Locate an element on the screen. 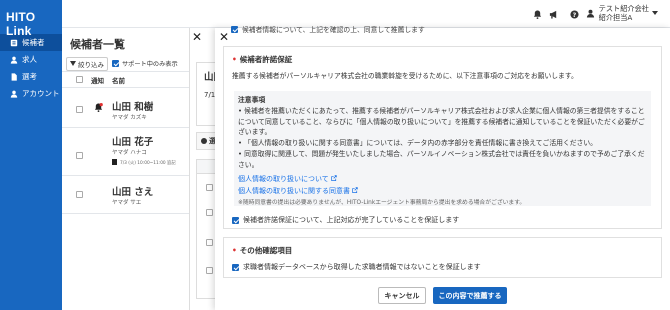 This screenshot has height=310, width=670. notification-bell-icon is located at coordinates (98, 107).